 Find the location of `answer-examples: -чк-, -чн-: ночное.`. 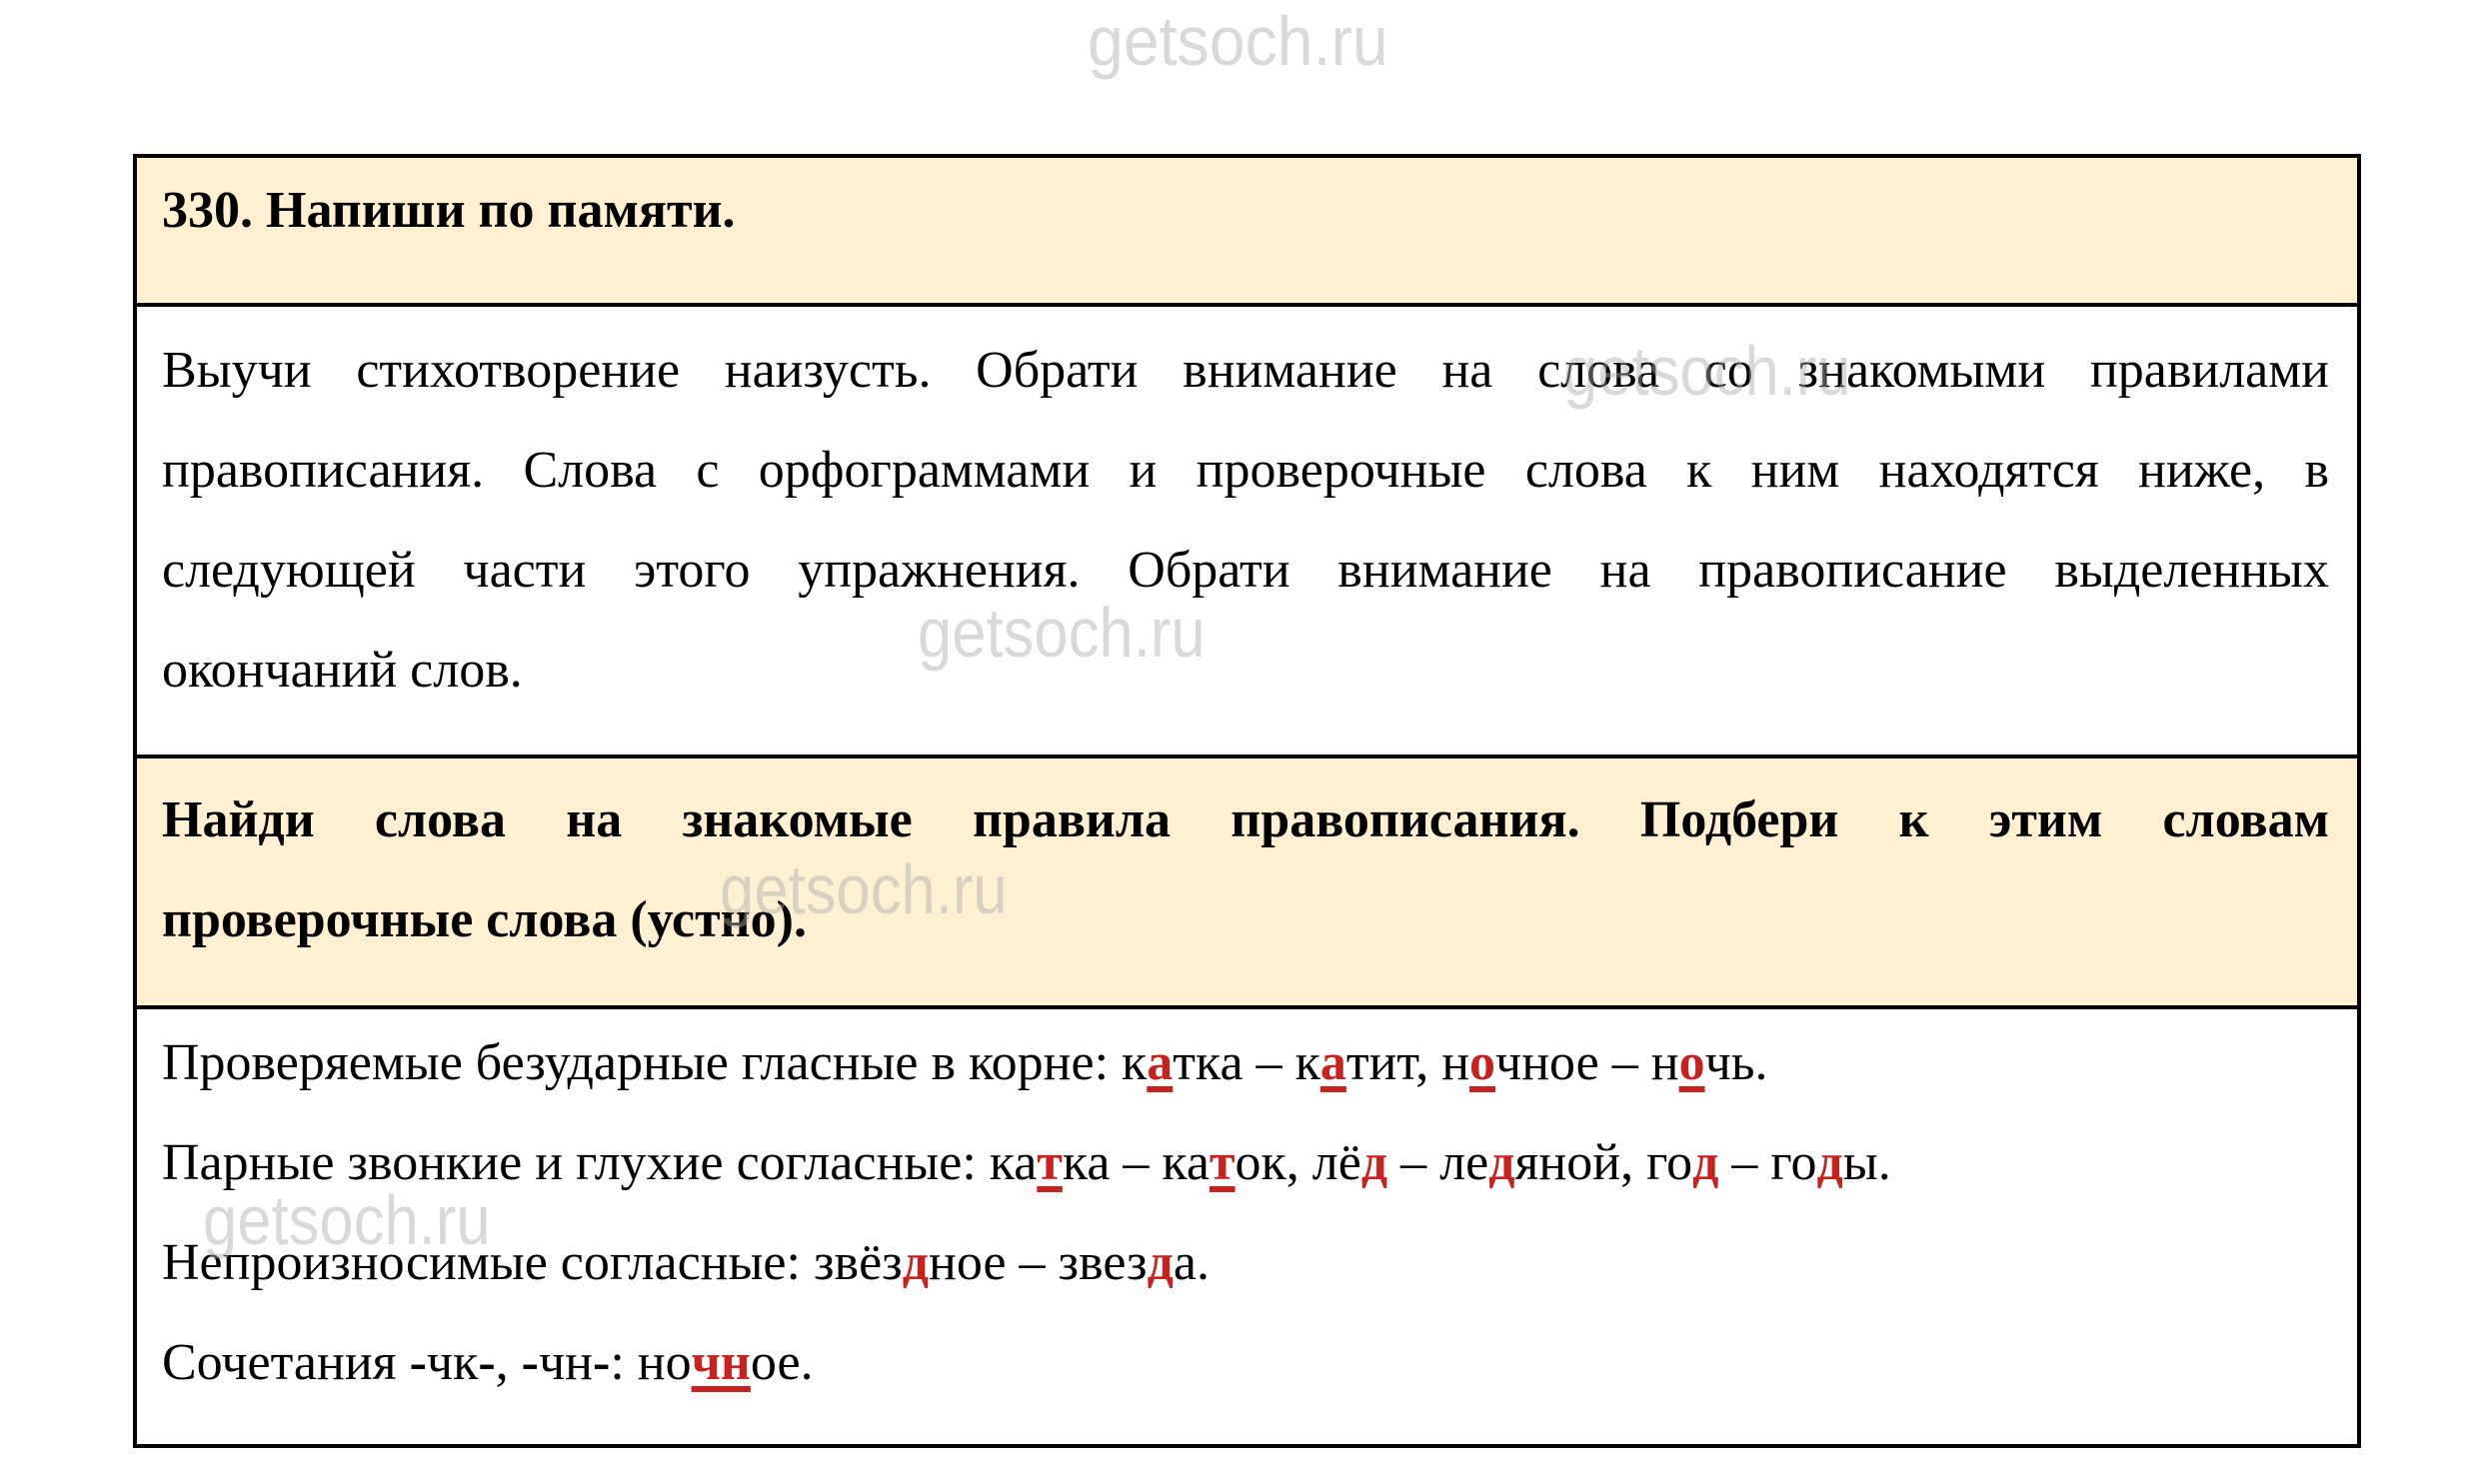

answer-examples: -чк-, -чн-: ночное. is located at coordinates (612, 1362).